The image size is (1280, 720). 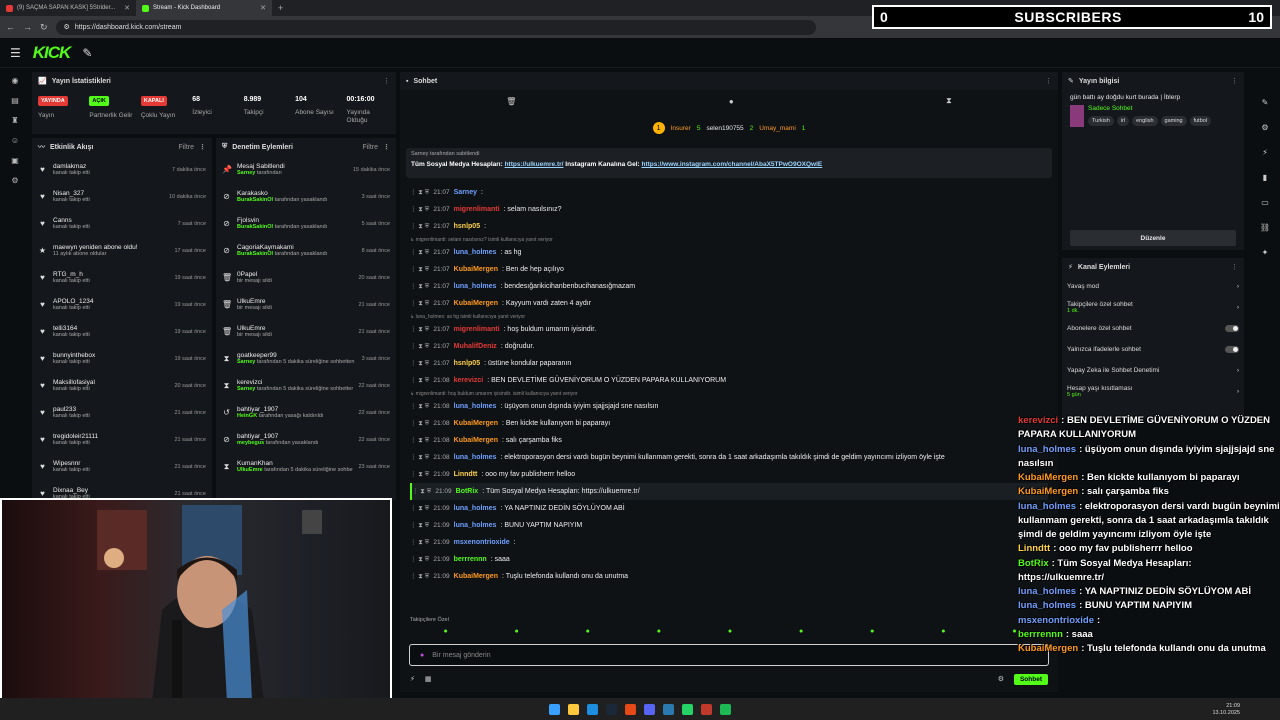 What do you see at coordinates (949, 101) in the screenshot?
I see `hourglass-icon: ⧗` at bounding box center [949, 101].